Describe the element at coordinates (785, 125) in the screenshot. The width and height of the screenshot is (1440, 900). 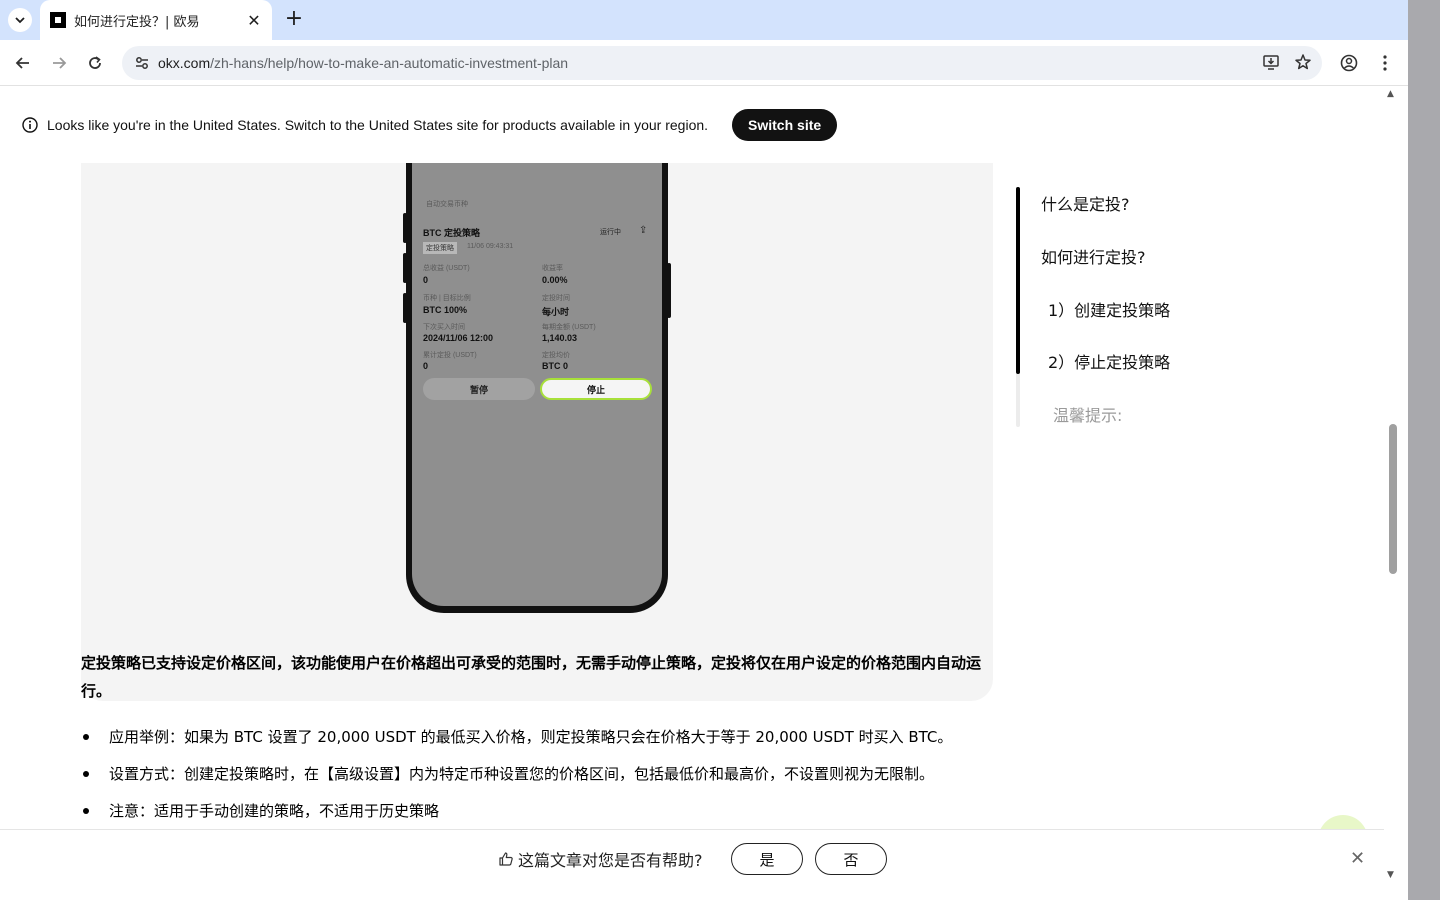
I see `switch-site-button: Switch site` at that location.